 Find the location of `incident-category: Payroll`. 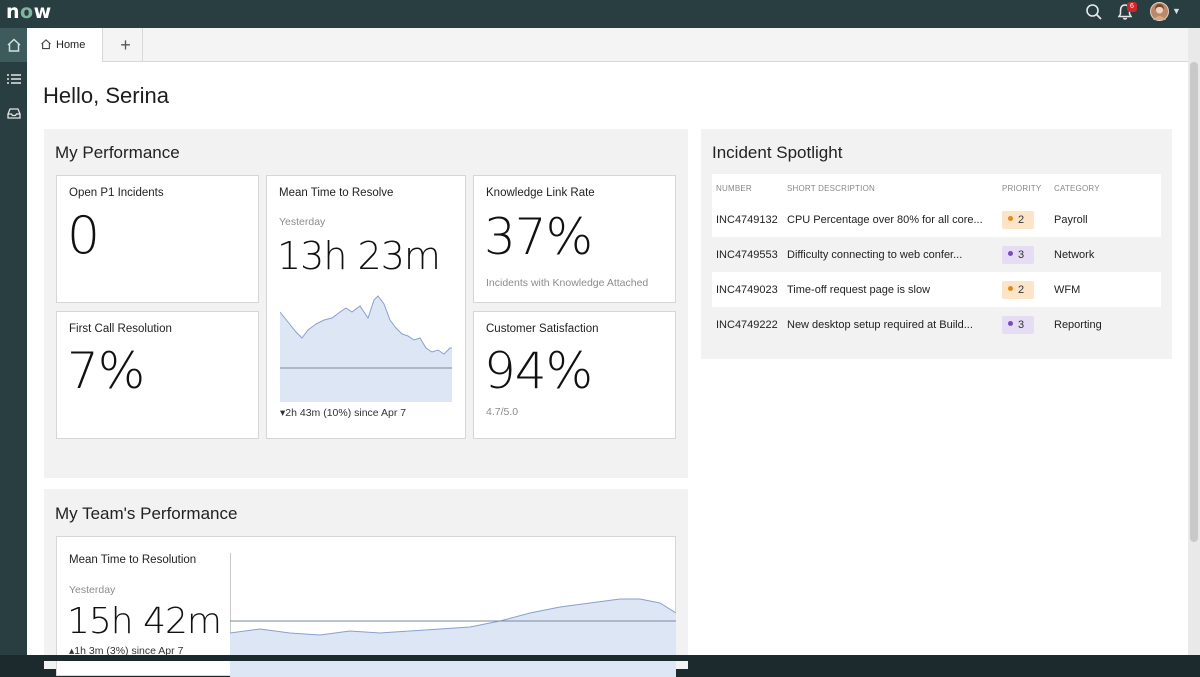

incident-category: Payroll is located at coordinates (1105, 219).